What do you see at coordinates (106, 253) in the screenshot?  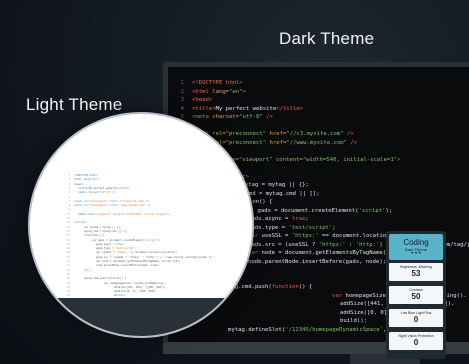 I see `code-token: var useSSL =` at bounding box center [106, 253].